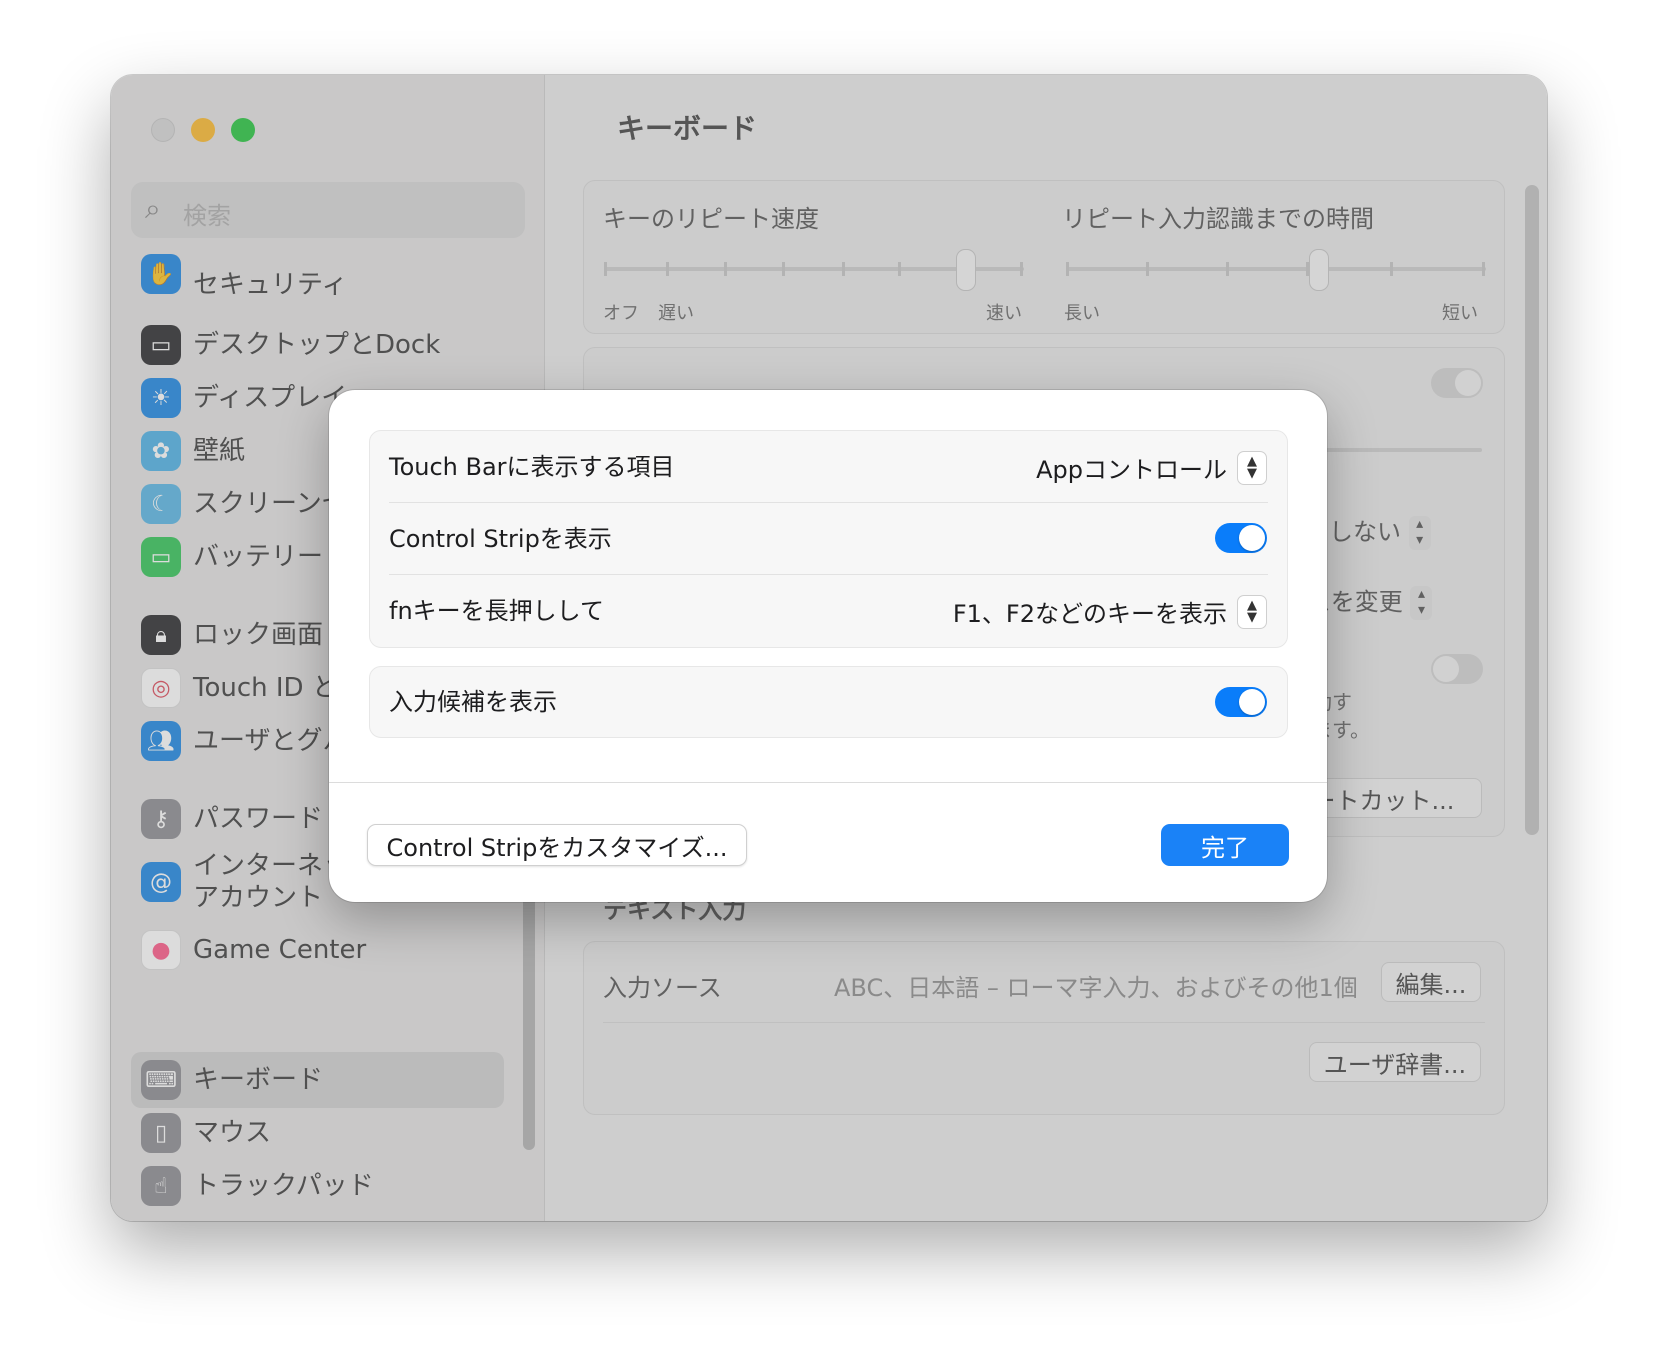 This screenshot has height=1366, width=1654. Describe the element at coordinates (473, 702) in the screenshot. I see `suggestions-label: 入力候補を表示` at that location.